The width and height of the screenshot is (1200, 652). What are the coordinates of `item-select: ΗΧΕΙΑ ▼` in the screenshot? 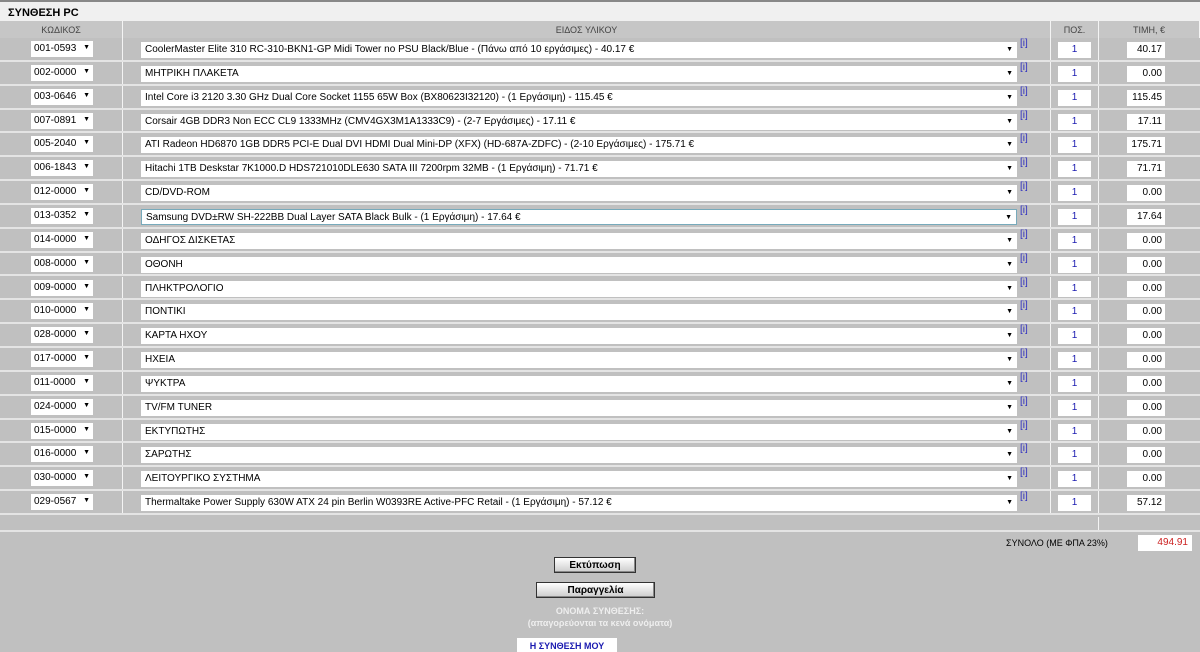 It's located at (579, 360).